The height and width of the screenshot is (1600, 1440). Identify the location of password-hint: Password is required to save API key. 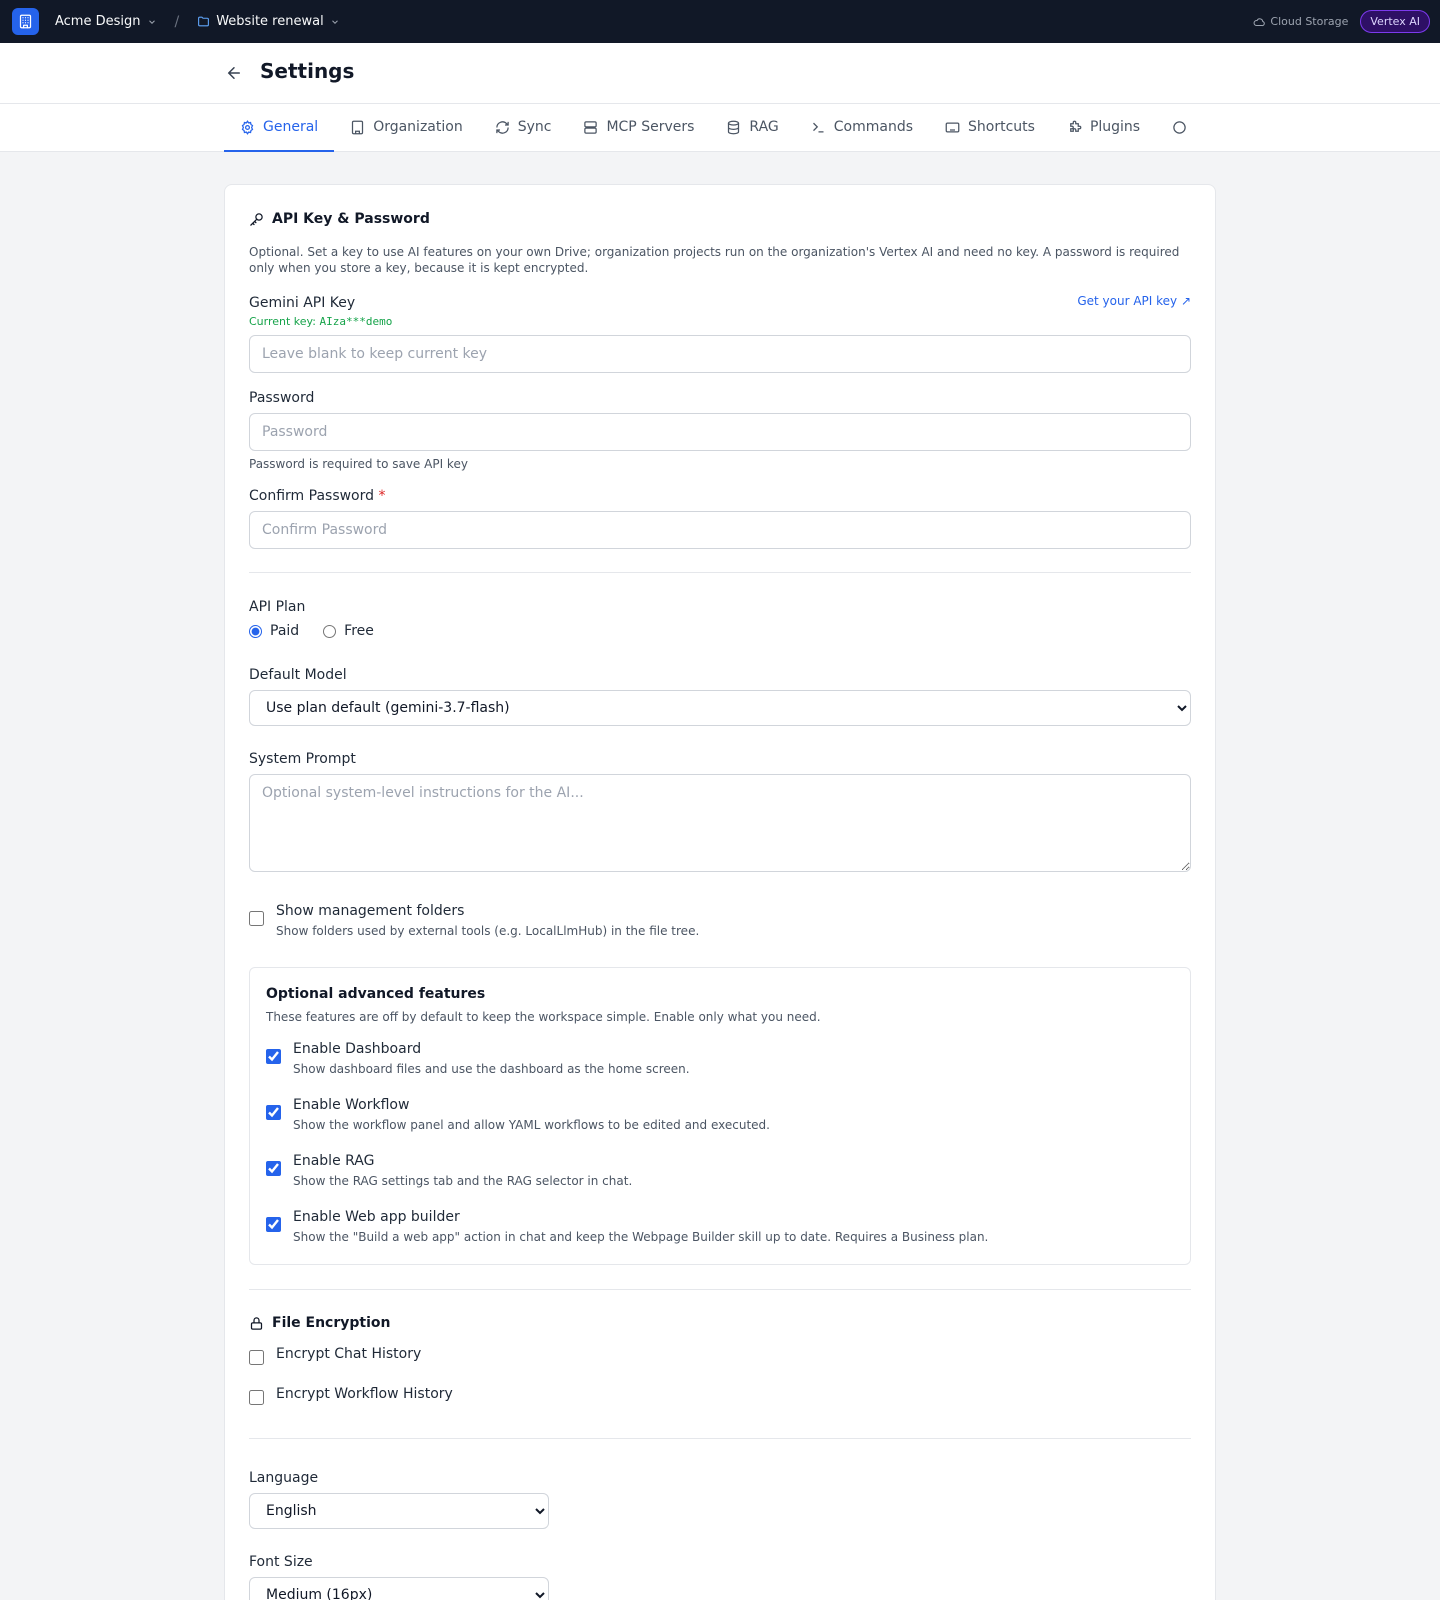
(358, 464).